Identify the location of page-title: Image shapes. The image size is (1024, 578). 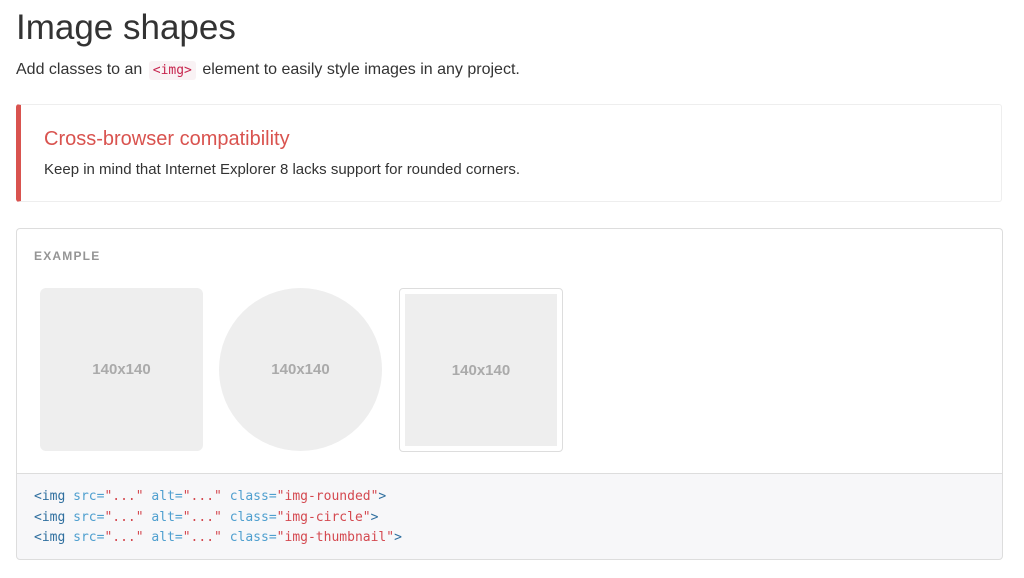
(126, 27).